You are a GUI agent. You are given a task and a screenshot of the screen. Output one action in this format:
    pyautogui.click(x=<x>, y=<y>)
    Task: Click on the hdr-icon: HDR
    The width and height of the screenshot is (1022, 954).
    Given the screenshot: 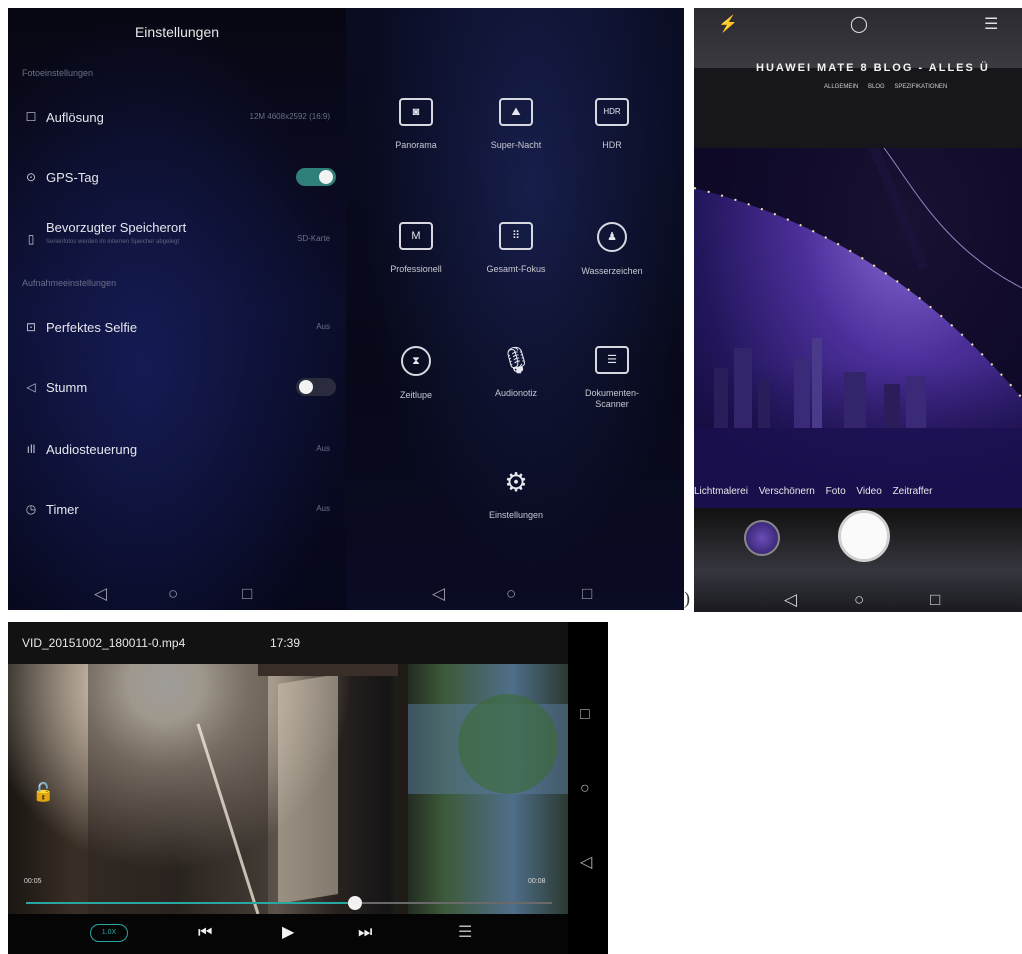 What is the action you would take?
    pyautogui.click(x=612, y=112)
    